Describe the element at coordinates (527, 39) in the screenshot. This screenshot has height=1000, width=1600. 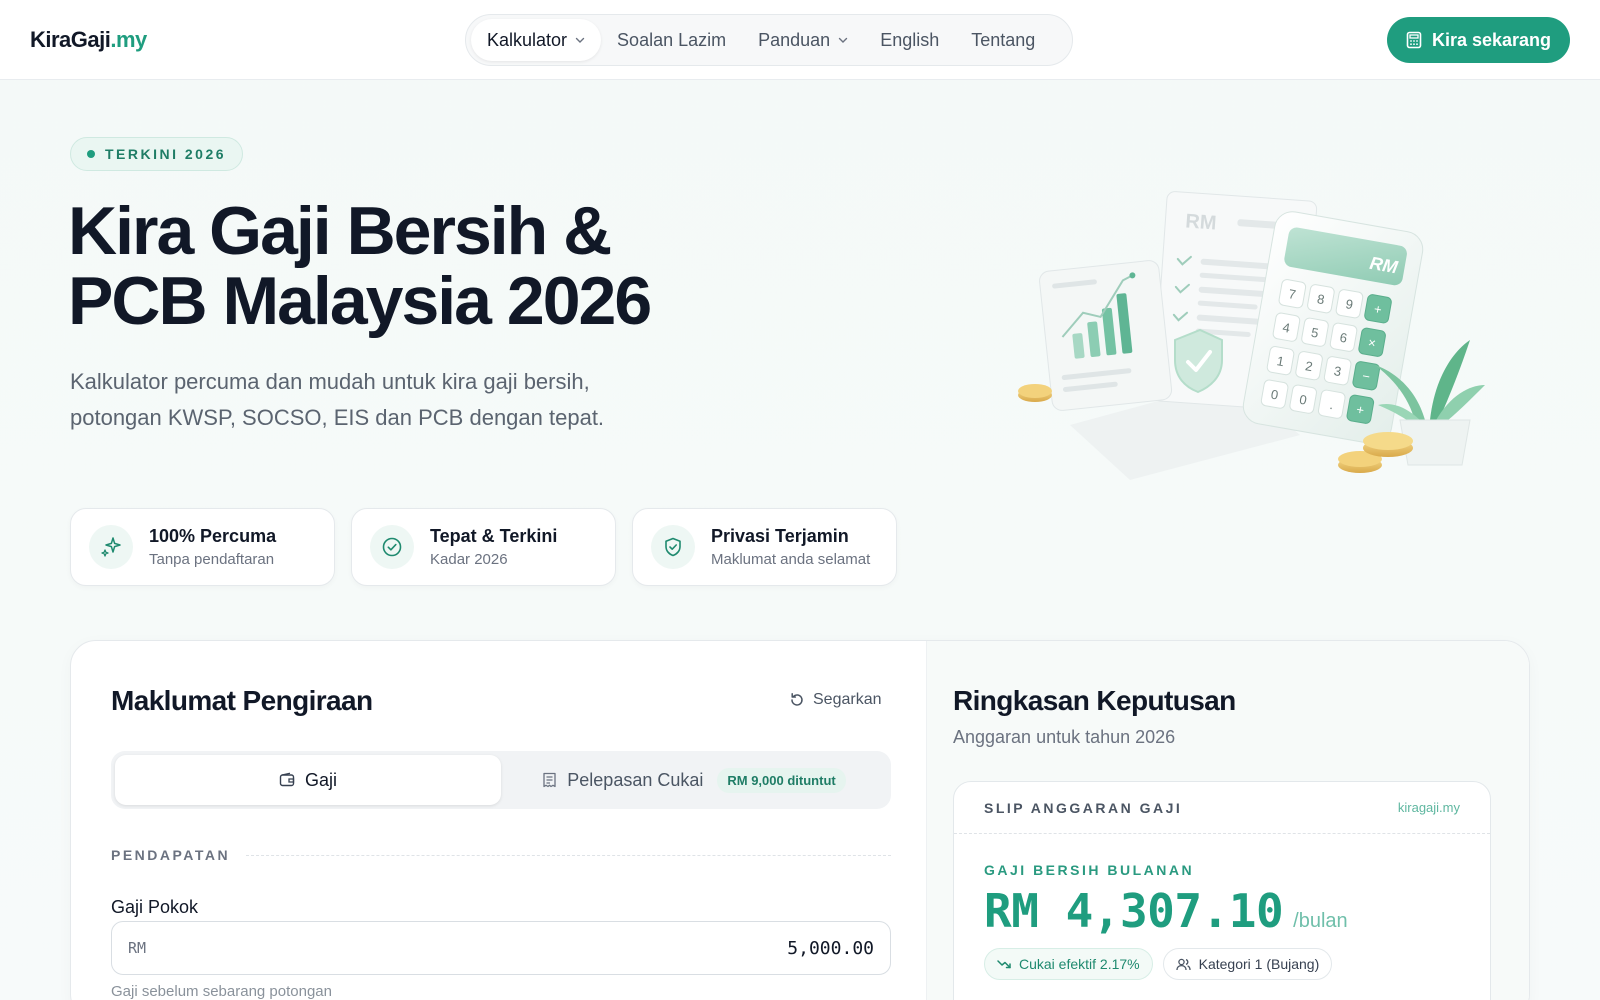
I see `nav-item-label: Kalkulator` at that location.